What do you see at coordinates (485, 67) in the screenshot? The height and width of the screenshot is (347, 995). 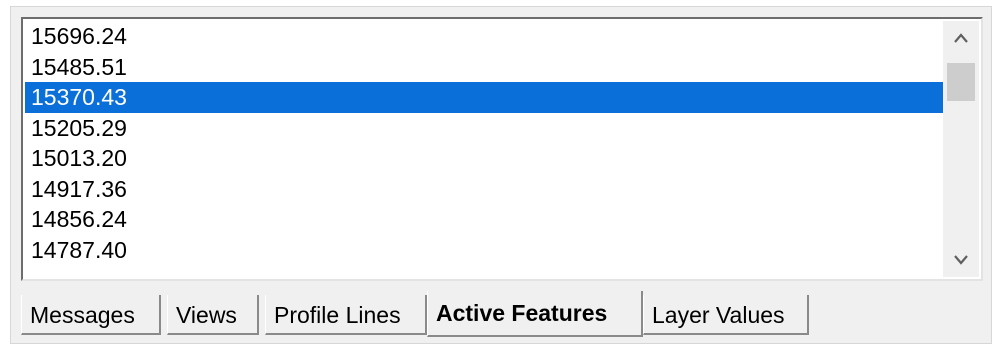 I see `list-item: 15485.51` at bounding box center [485, 67].